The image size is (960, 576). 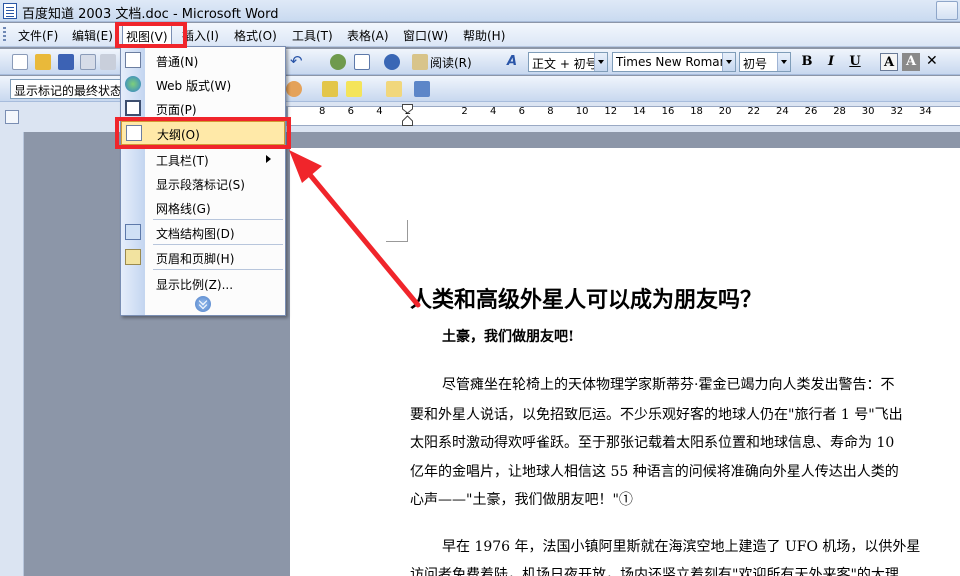 I want to click on menu-item-header-footer: 页眉和页脚(H), so click(x=203, y=257).